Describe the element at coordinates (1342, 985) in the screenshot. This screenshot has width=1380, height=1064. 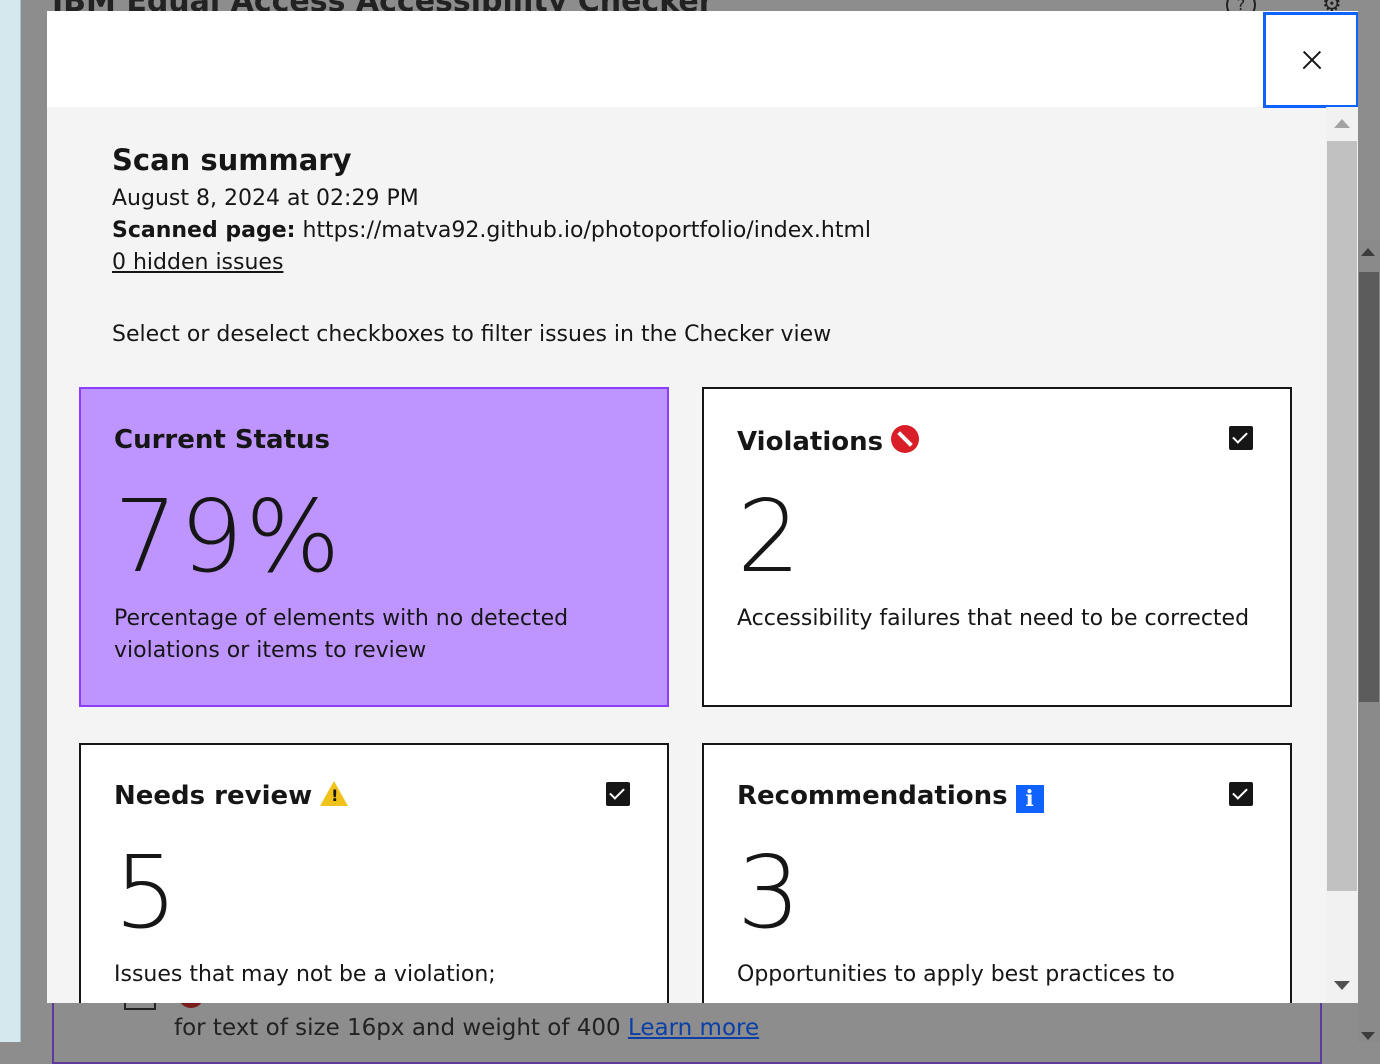
I see `modal-scroll-down-arrow` at that location.